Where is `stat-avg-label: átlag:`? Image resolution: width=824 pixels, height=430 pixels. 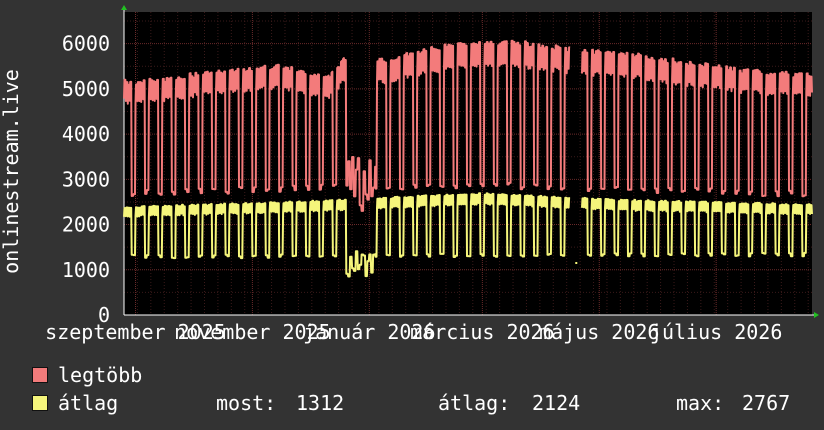
stat-avg-label: átlag: is located at coordinates (474, 403).